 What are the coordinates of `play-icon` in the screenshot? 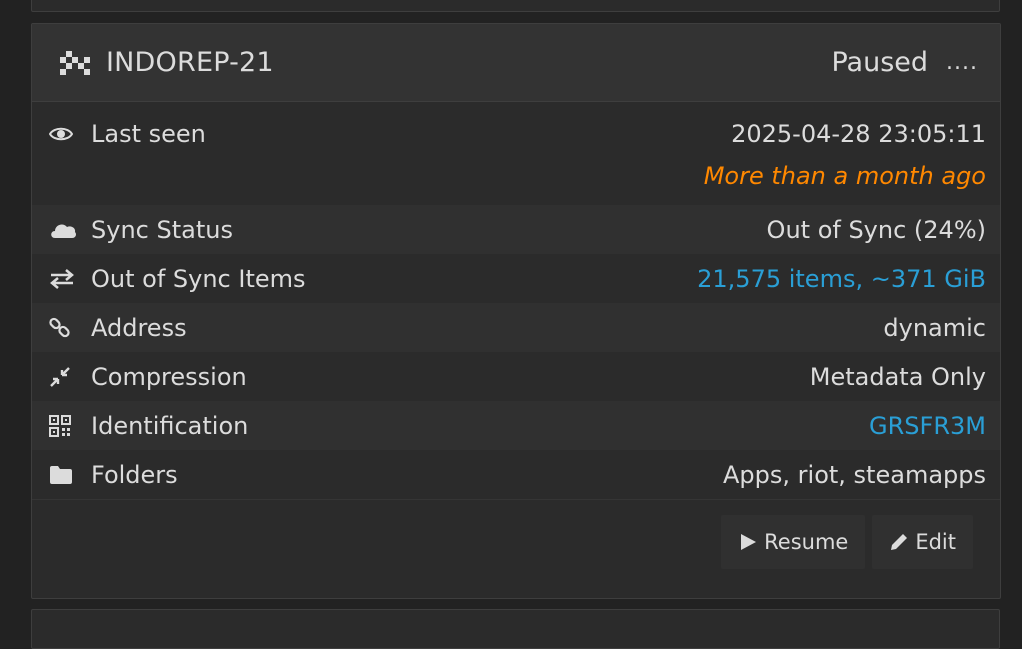 It's located at (749, 541).